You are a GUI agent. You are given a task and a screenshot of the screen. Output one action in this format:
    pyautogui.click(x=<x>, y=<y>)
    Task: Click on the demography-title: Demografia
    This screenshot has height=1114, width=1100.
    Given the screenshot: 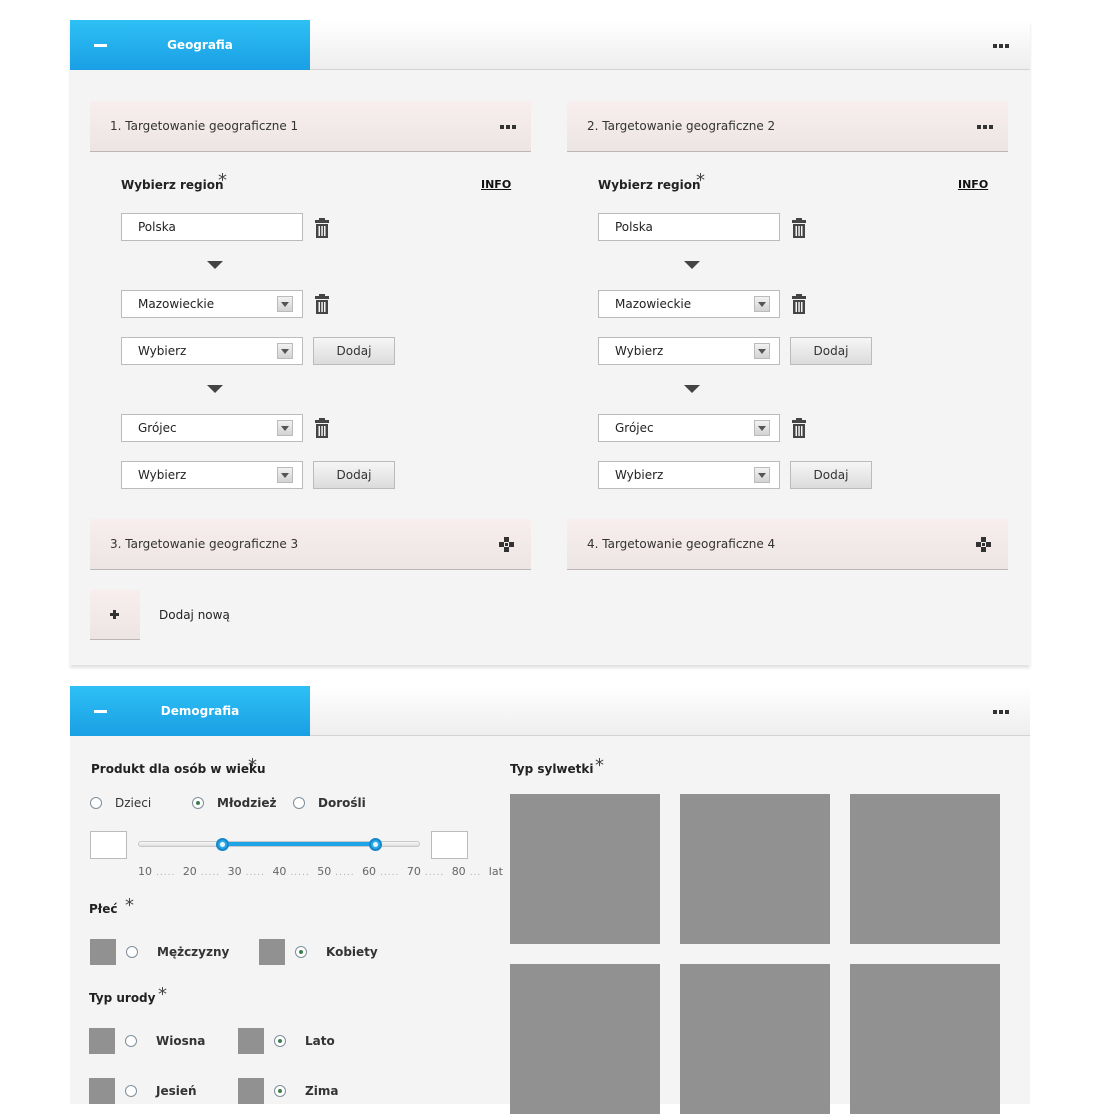 What is the action you would take?
    pyautogui.click(x=200, y=711)
    